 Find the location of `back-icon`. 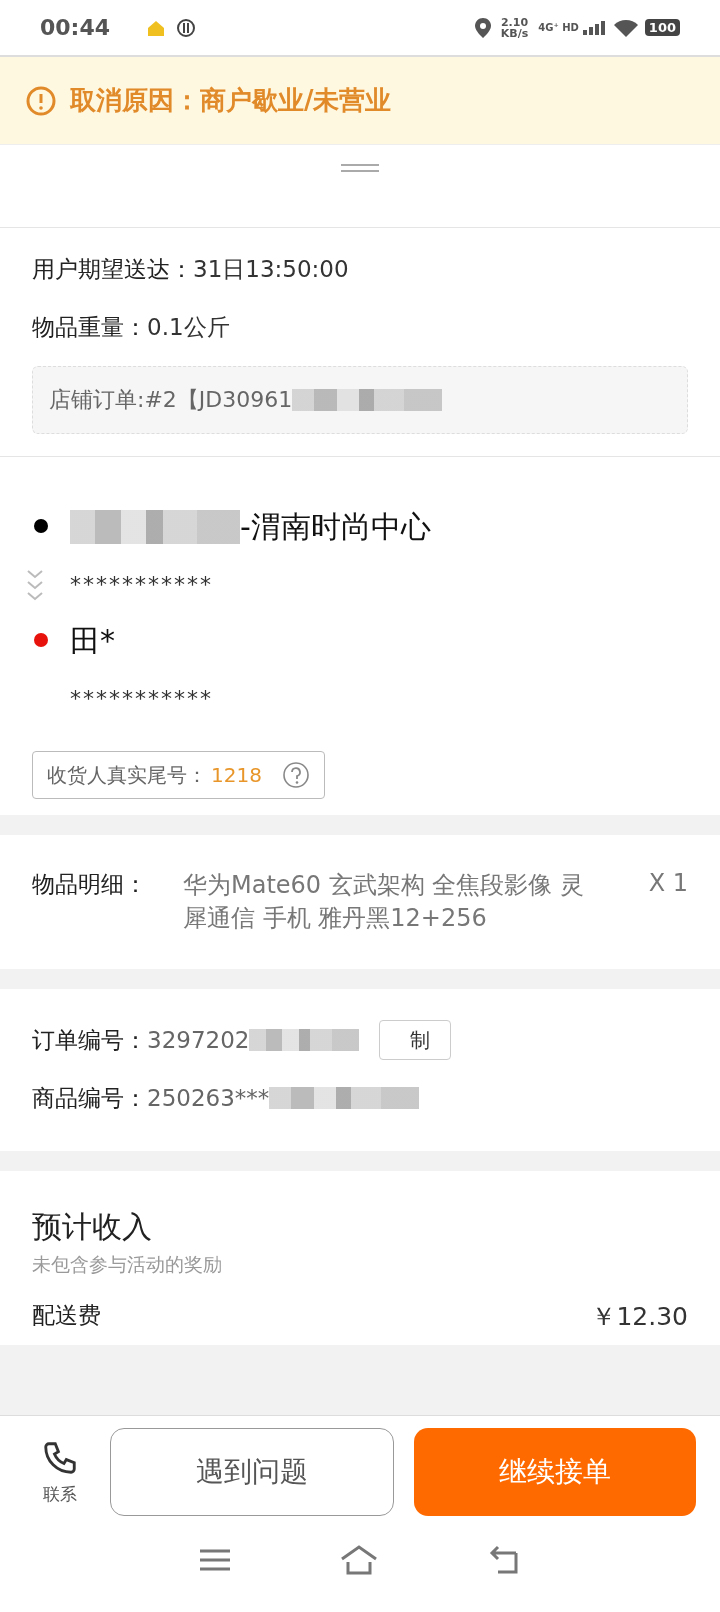

back-icon is located at coordinates (504, 1560).